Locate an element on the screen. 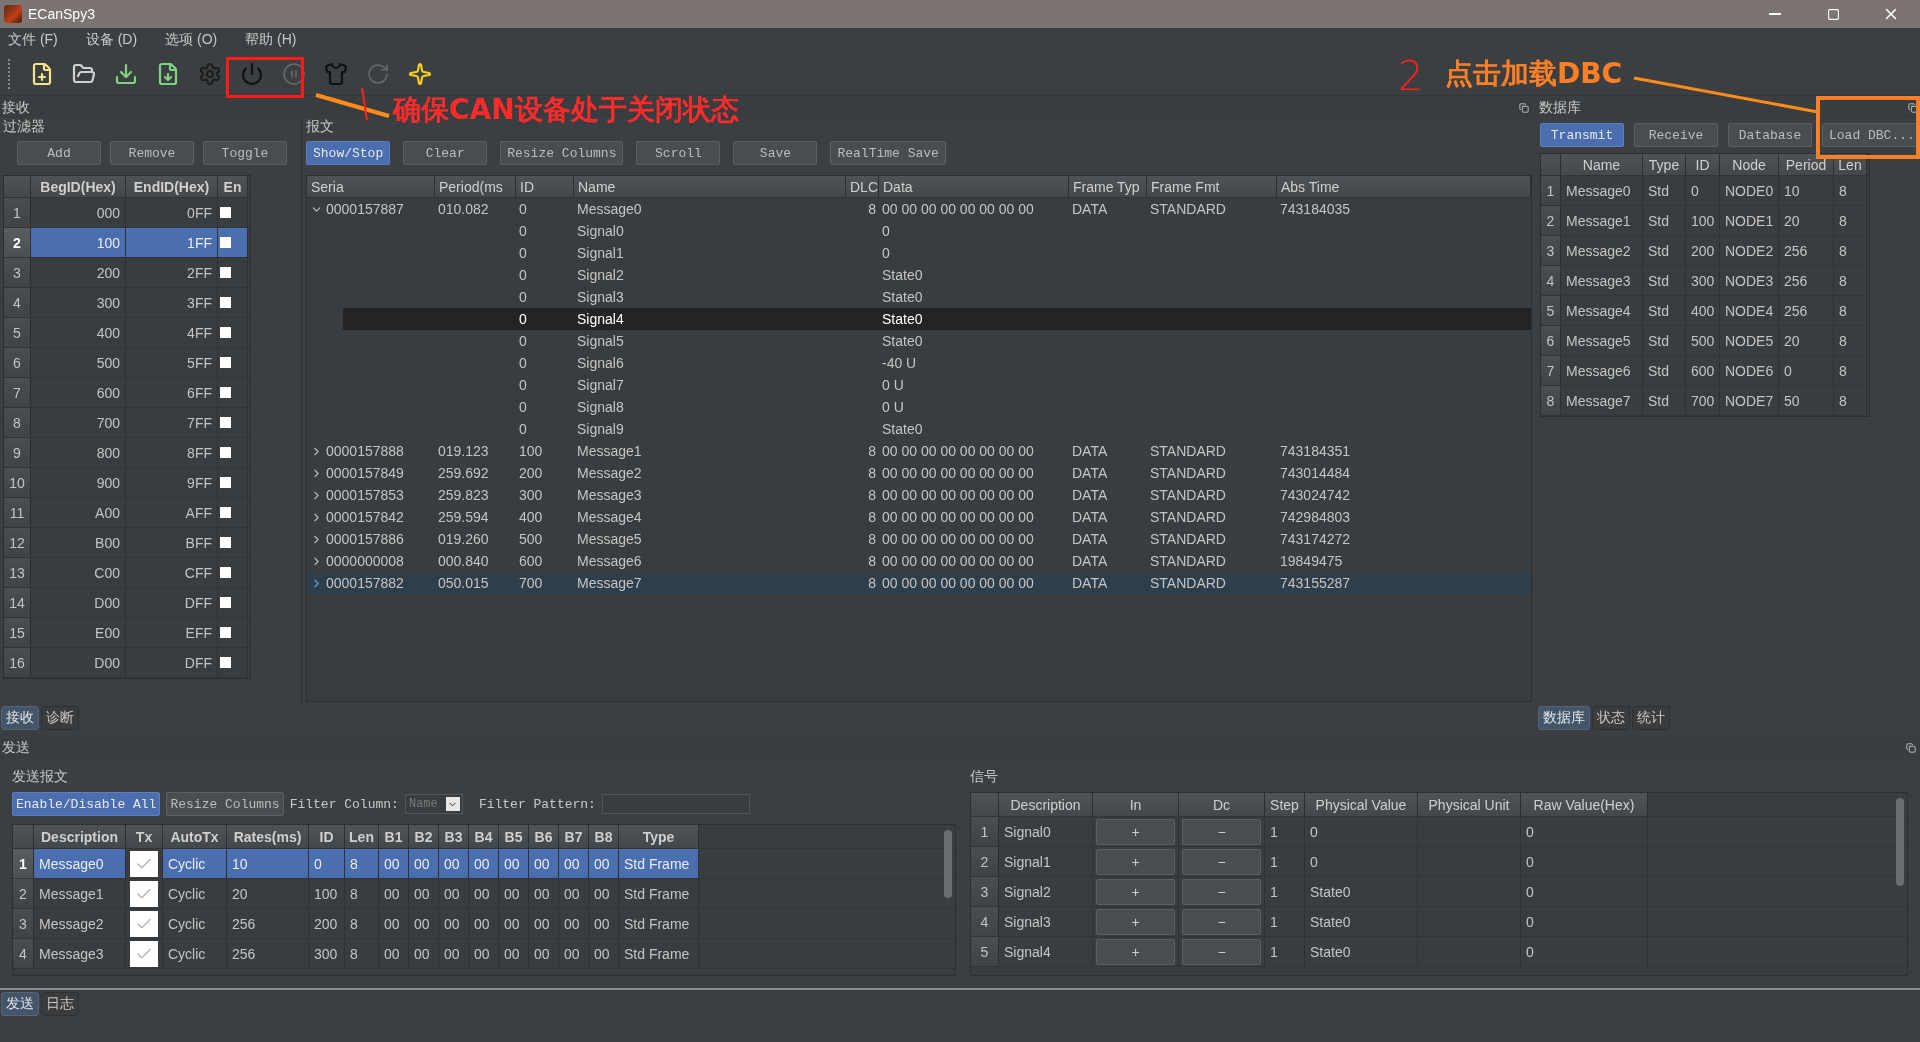 This screenshot has width=1920, height=1042. sparkle-icon is located at coordinates (420, 73).